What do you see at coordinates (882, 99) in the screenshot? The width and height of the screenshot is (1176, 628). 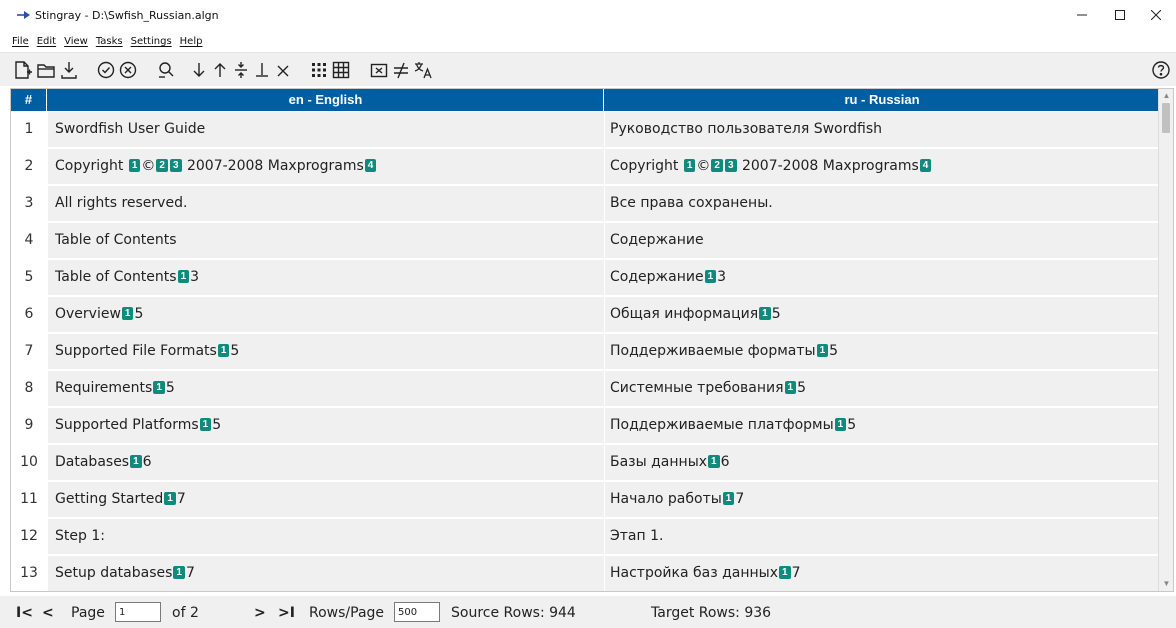 I see `header-target-language: ru - Russian` at bounding box center [882, 99].